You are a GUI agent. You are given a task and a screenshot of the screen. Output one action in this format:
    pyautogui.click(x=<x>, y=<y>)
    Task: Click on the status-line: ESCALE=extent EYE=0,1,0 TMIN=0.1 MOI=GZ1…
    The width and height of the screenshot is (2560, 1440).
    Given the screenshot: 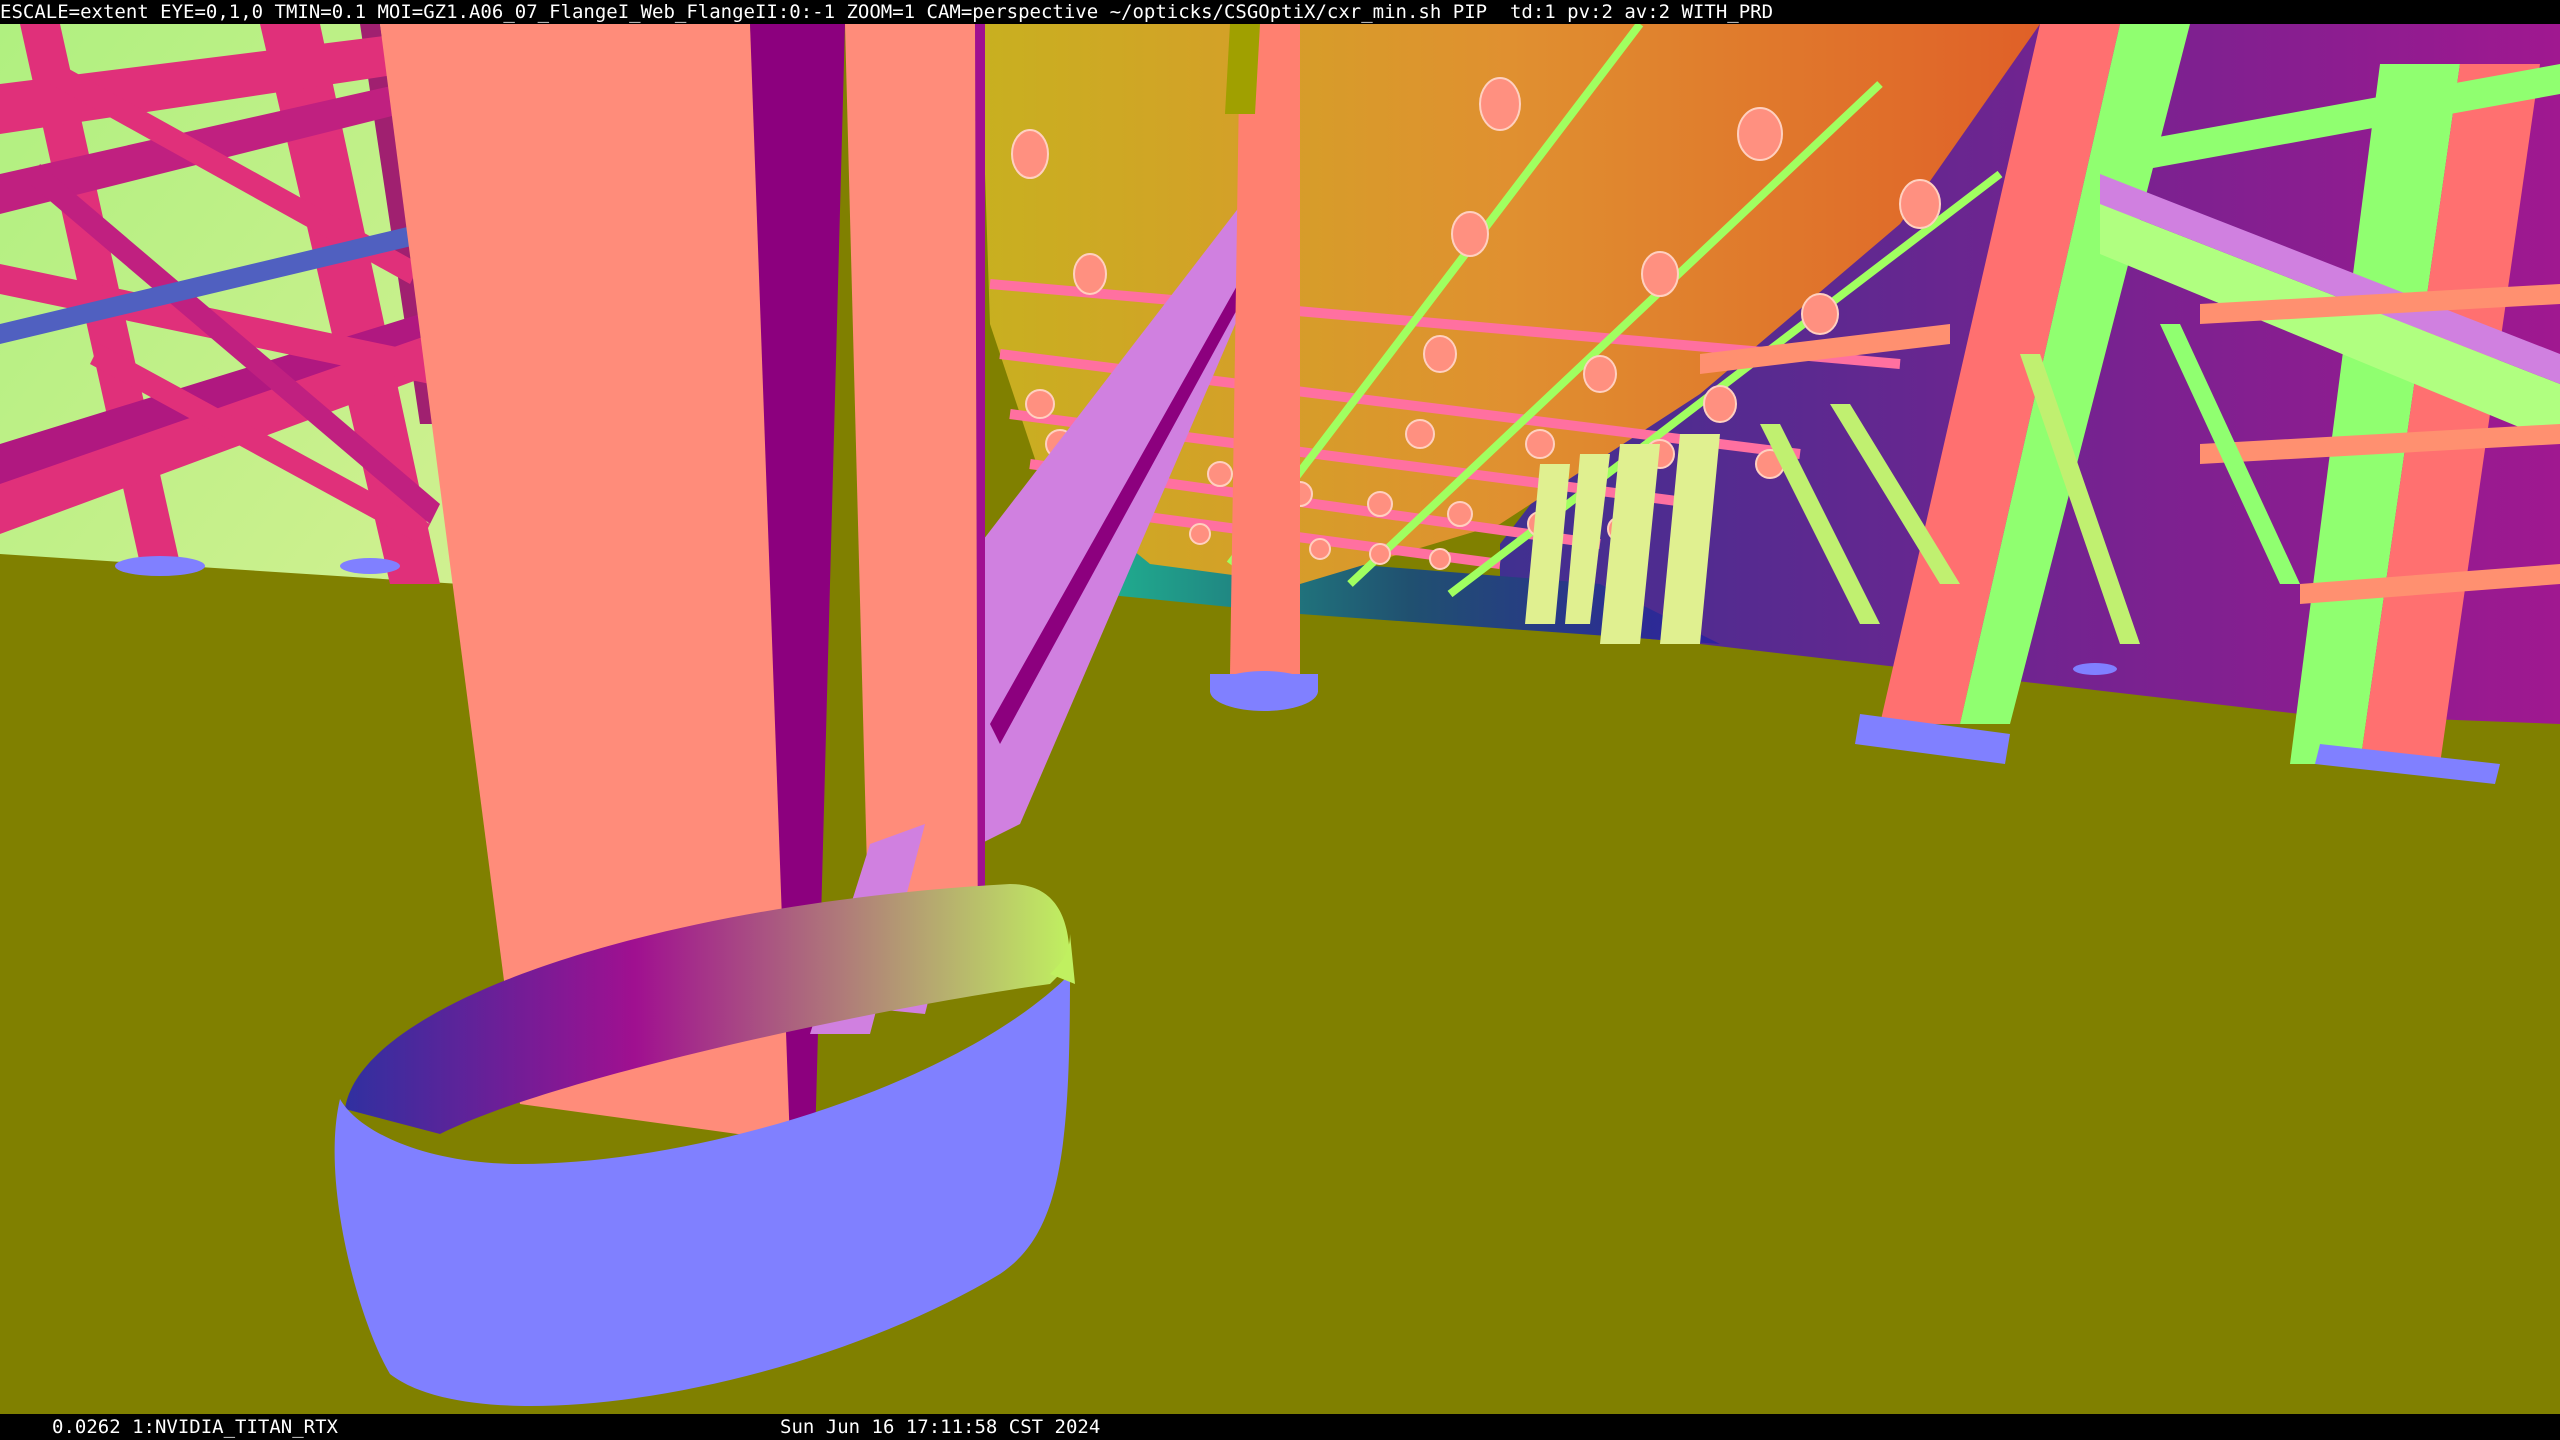 What is the action you would take?
    pyautogui.click(x=1280, y=12)
    